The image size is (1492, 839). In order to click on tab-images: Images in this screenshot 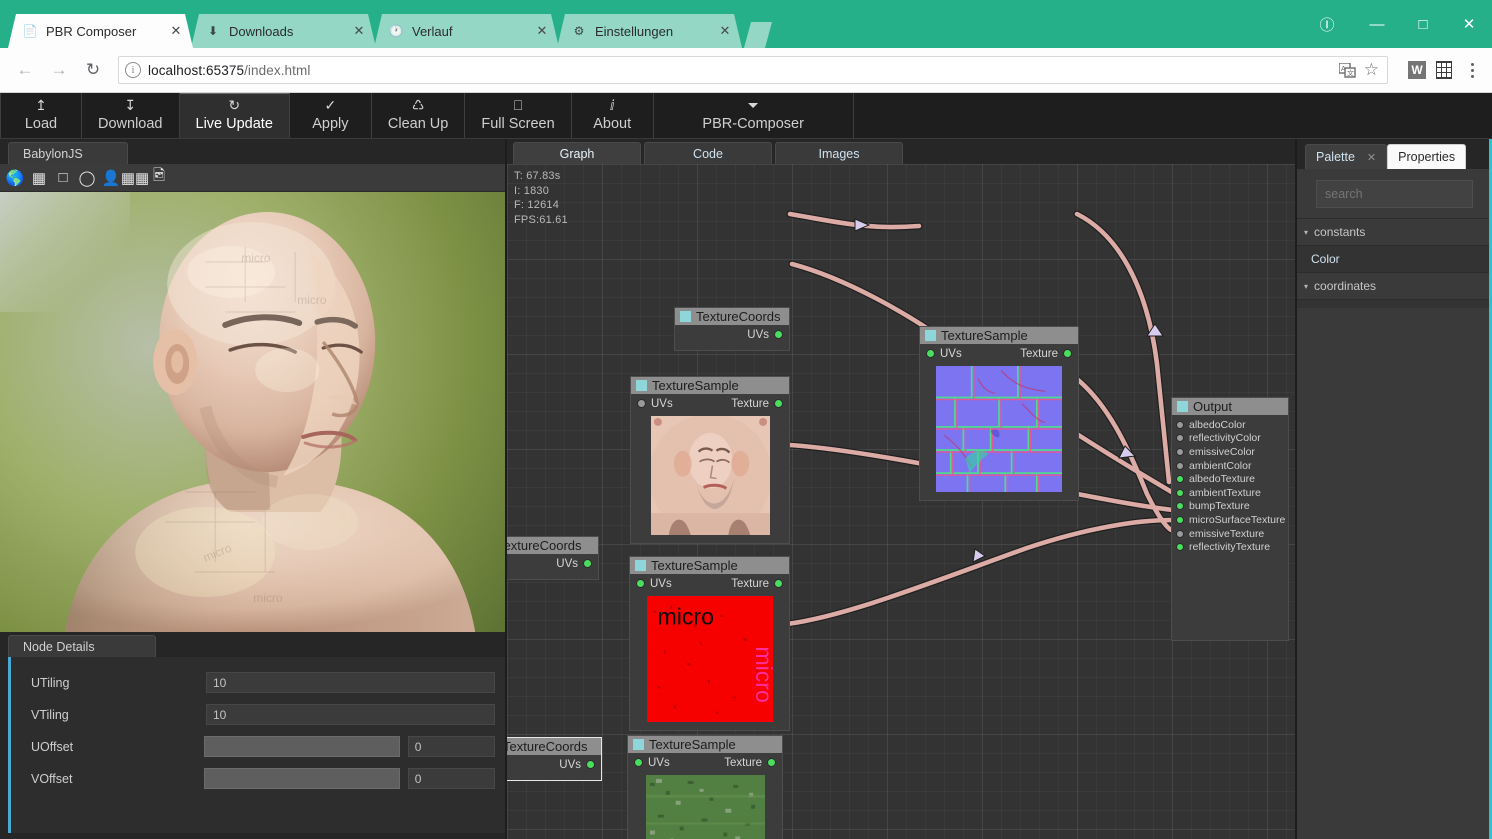, I will do `click(839, 153)`.